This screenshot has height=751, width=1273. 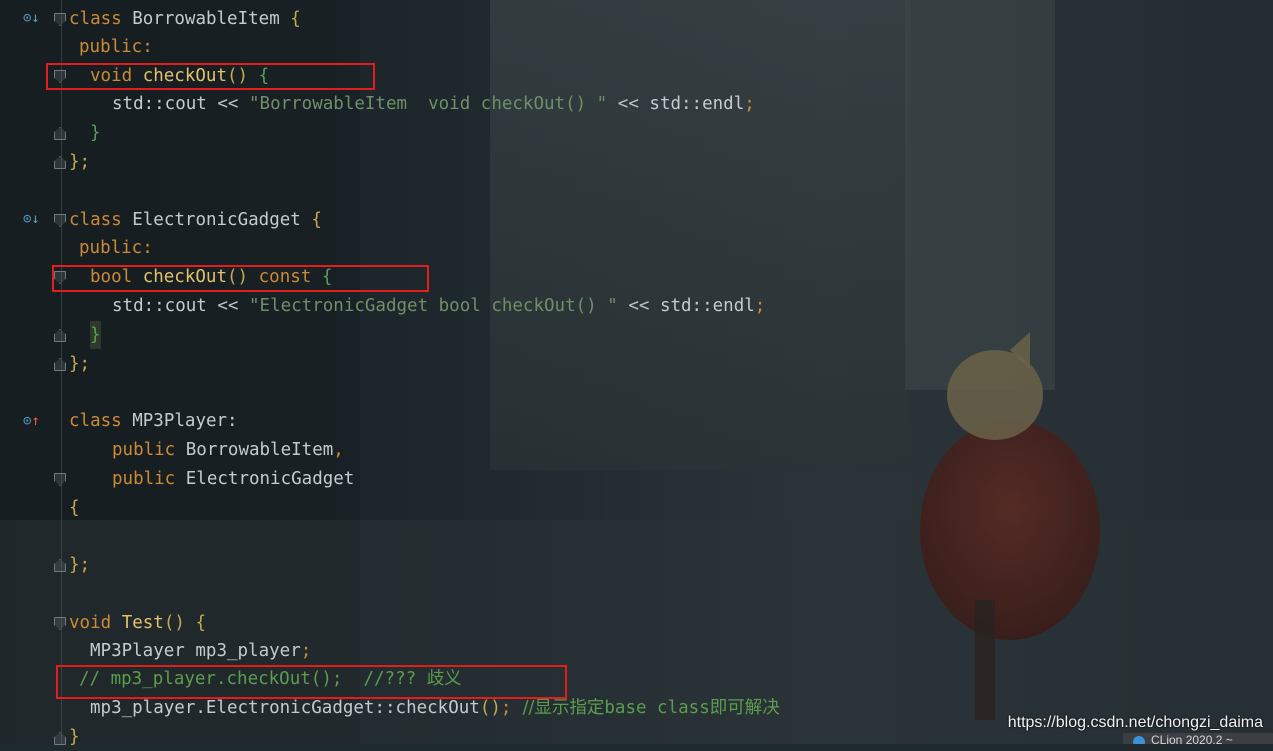 I want to click on code-line: class BorrowableItem {, so click(x=185, y=19).